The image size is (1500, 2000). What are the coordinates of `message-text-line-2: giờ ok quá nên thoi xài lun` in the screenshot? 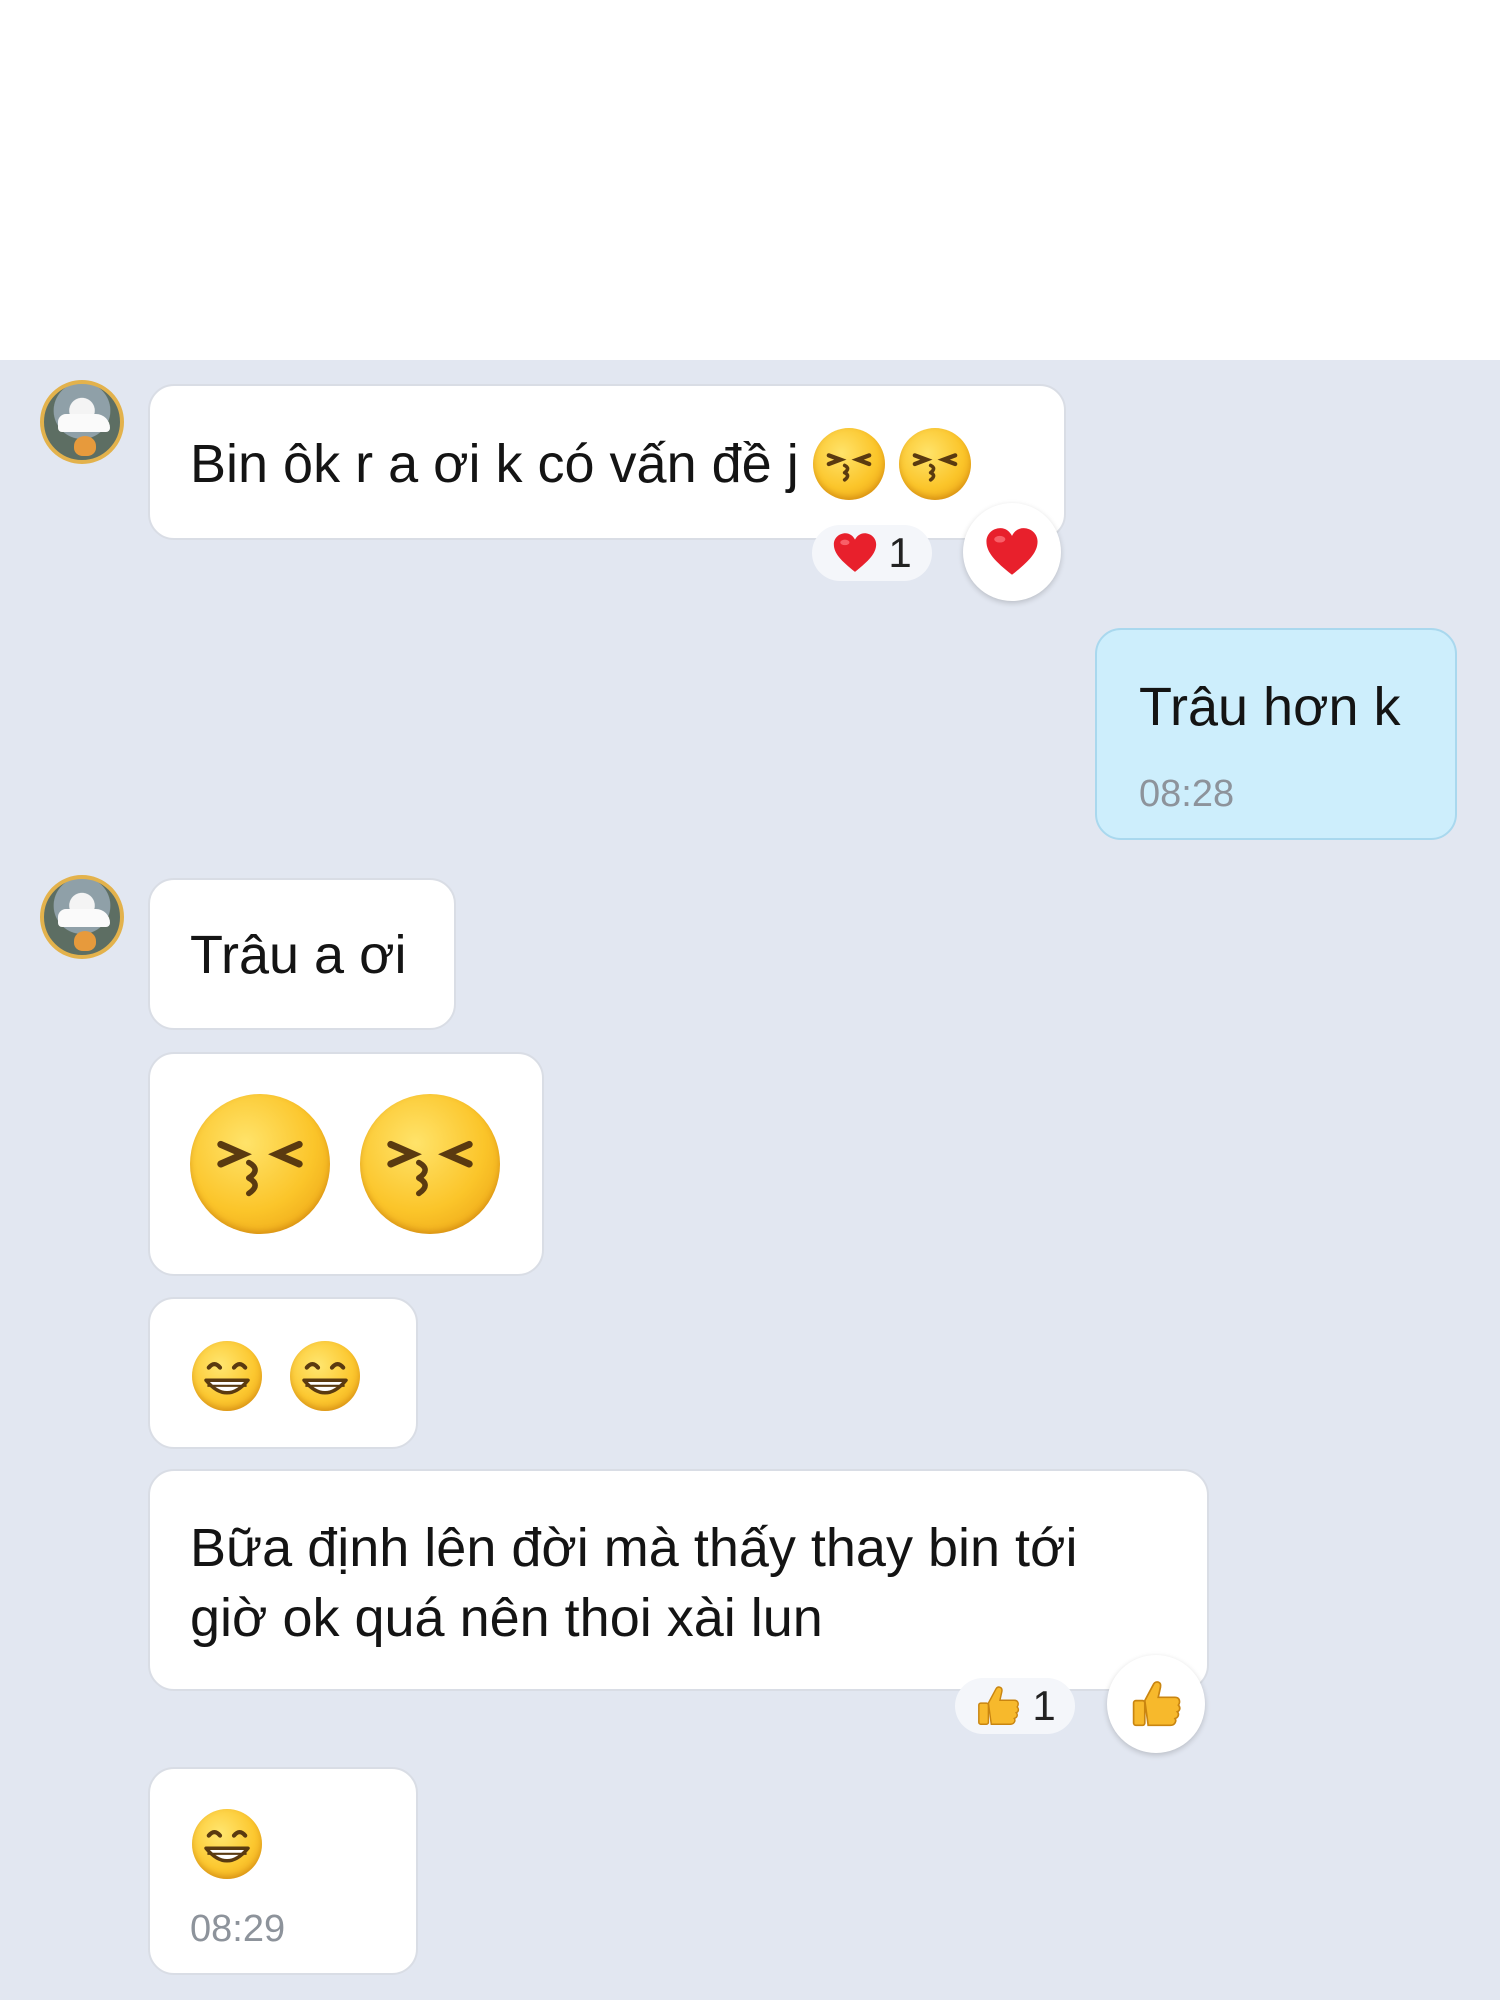 It's located at (506, 1618).